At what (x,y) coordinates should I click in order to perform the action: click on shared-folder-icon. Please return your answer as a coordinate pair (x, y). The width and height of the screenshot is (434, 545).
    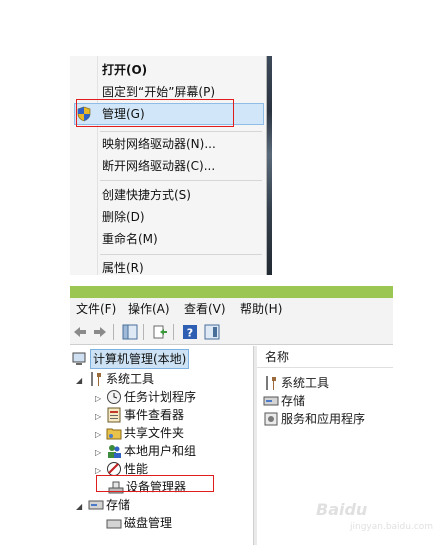
    Looking at the image, I should click on (114, 434).